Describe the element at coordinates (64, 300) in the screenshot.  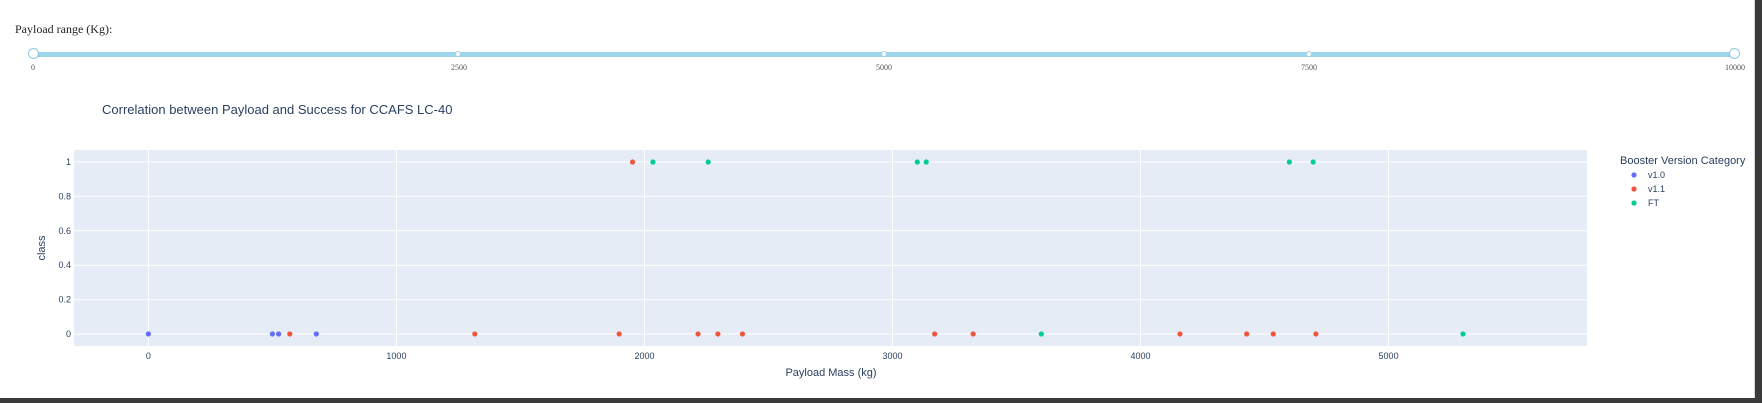
I see `y-tick-label: 0.2` at that location.